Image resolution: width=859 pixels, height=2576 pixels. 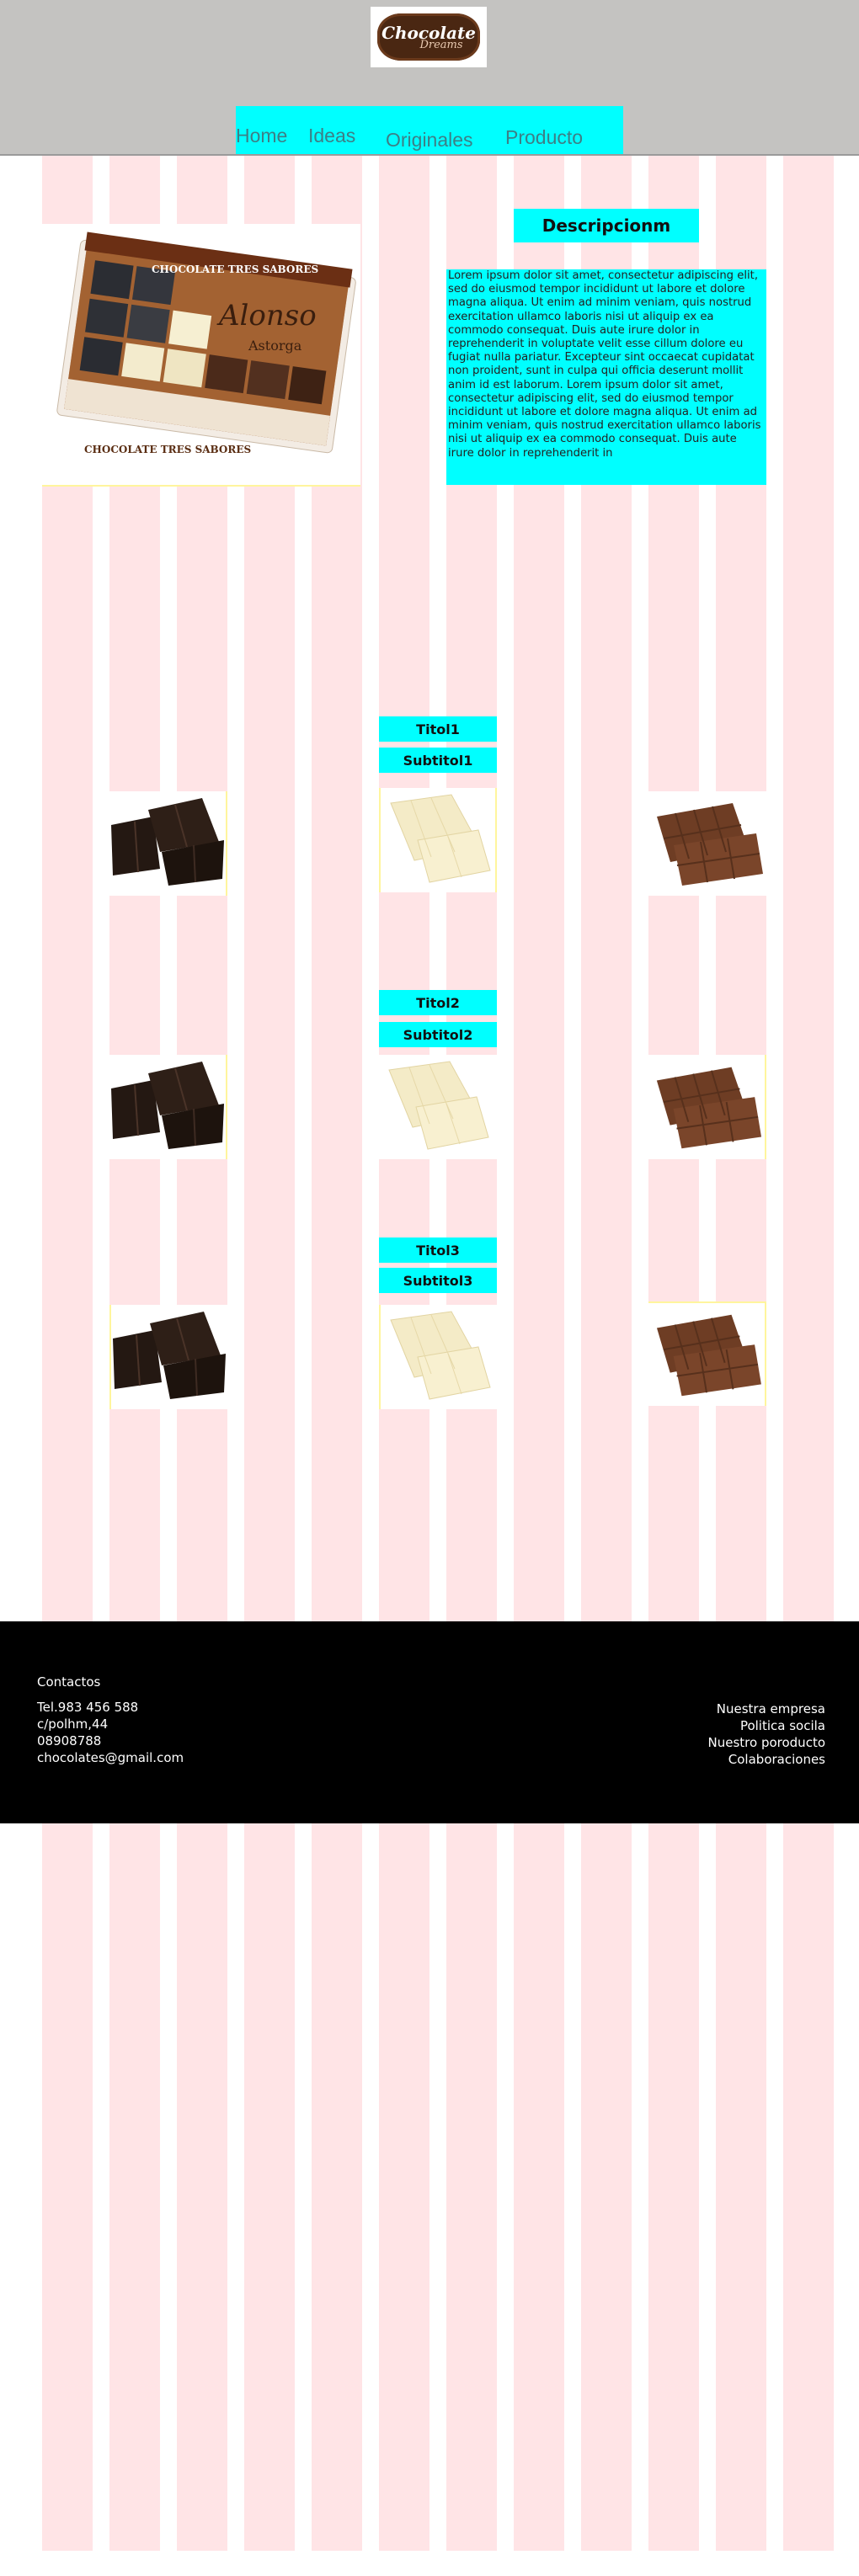 I want to click on footer-postal: 08908788, so click(x=69, y=1740).